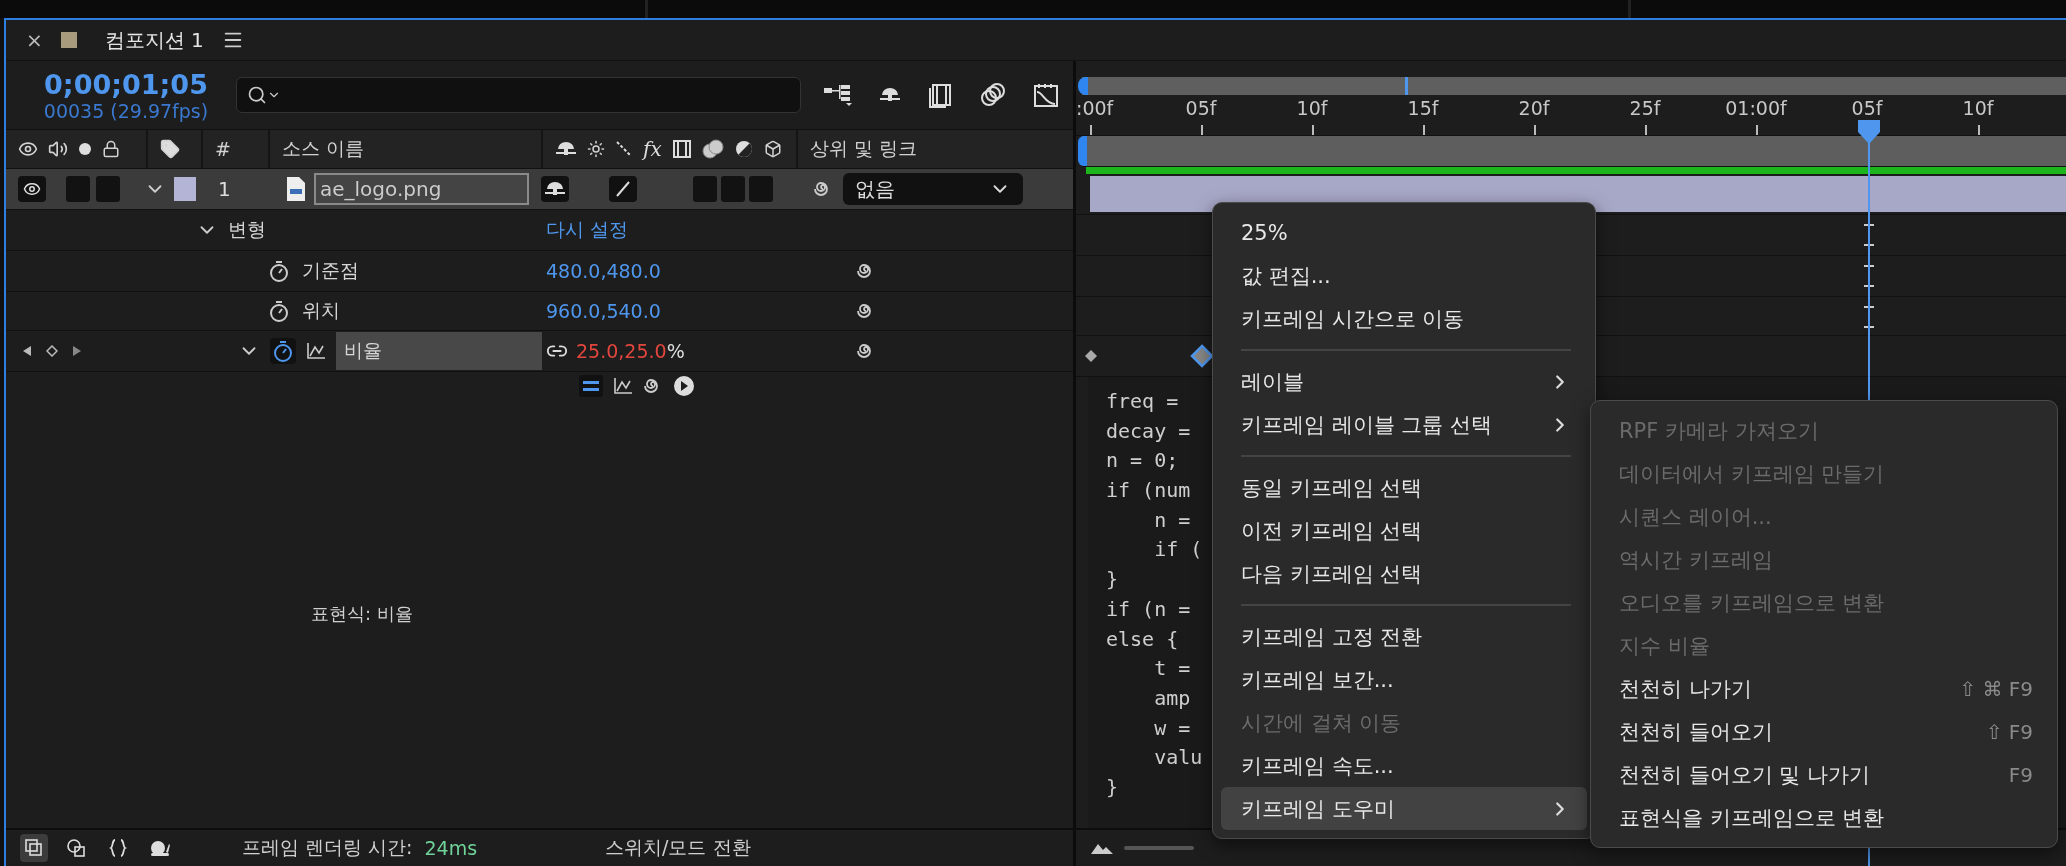 The height and width of the screenshot is (866, 2066). I want to click on unit-label: %, so click(675, 351).